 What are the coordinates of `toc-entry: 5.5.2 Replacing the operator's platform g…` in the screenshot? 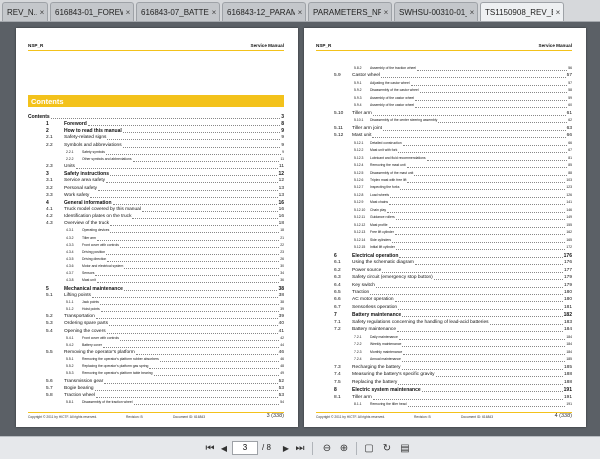 It's located at (156, 367).